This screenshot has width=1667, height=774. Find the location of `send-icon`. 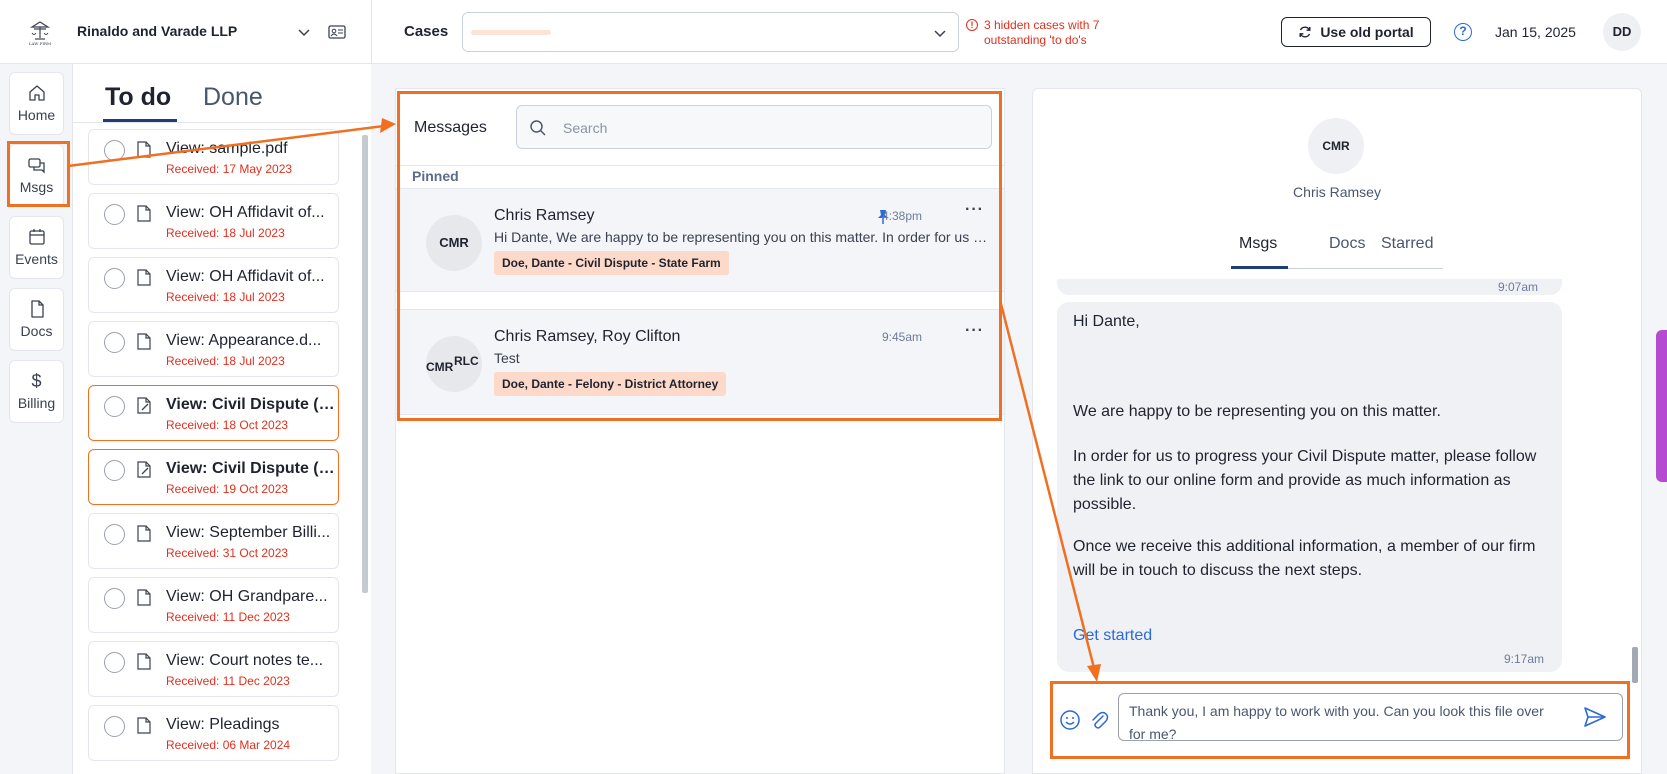

send-icon is located at coordinates (1595, 717).